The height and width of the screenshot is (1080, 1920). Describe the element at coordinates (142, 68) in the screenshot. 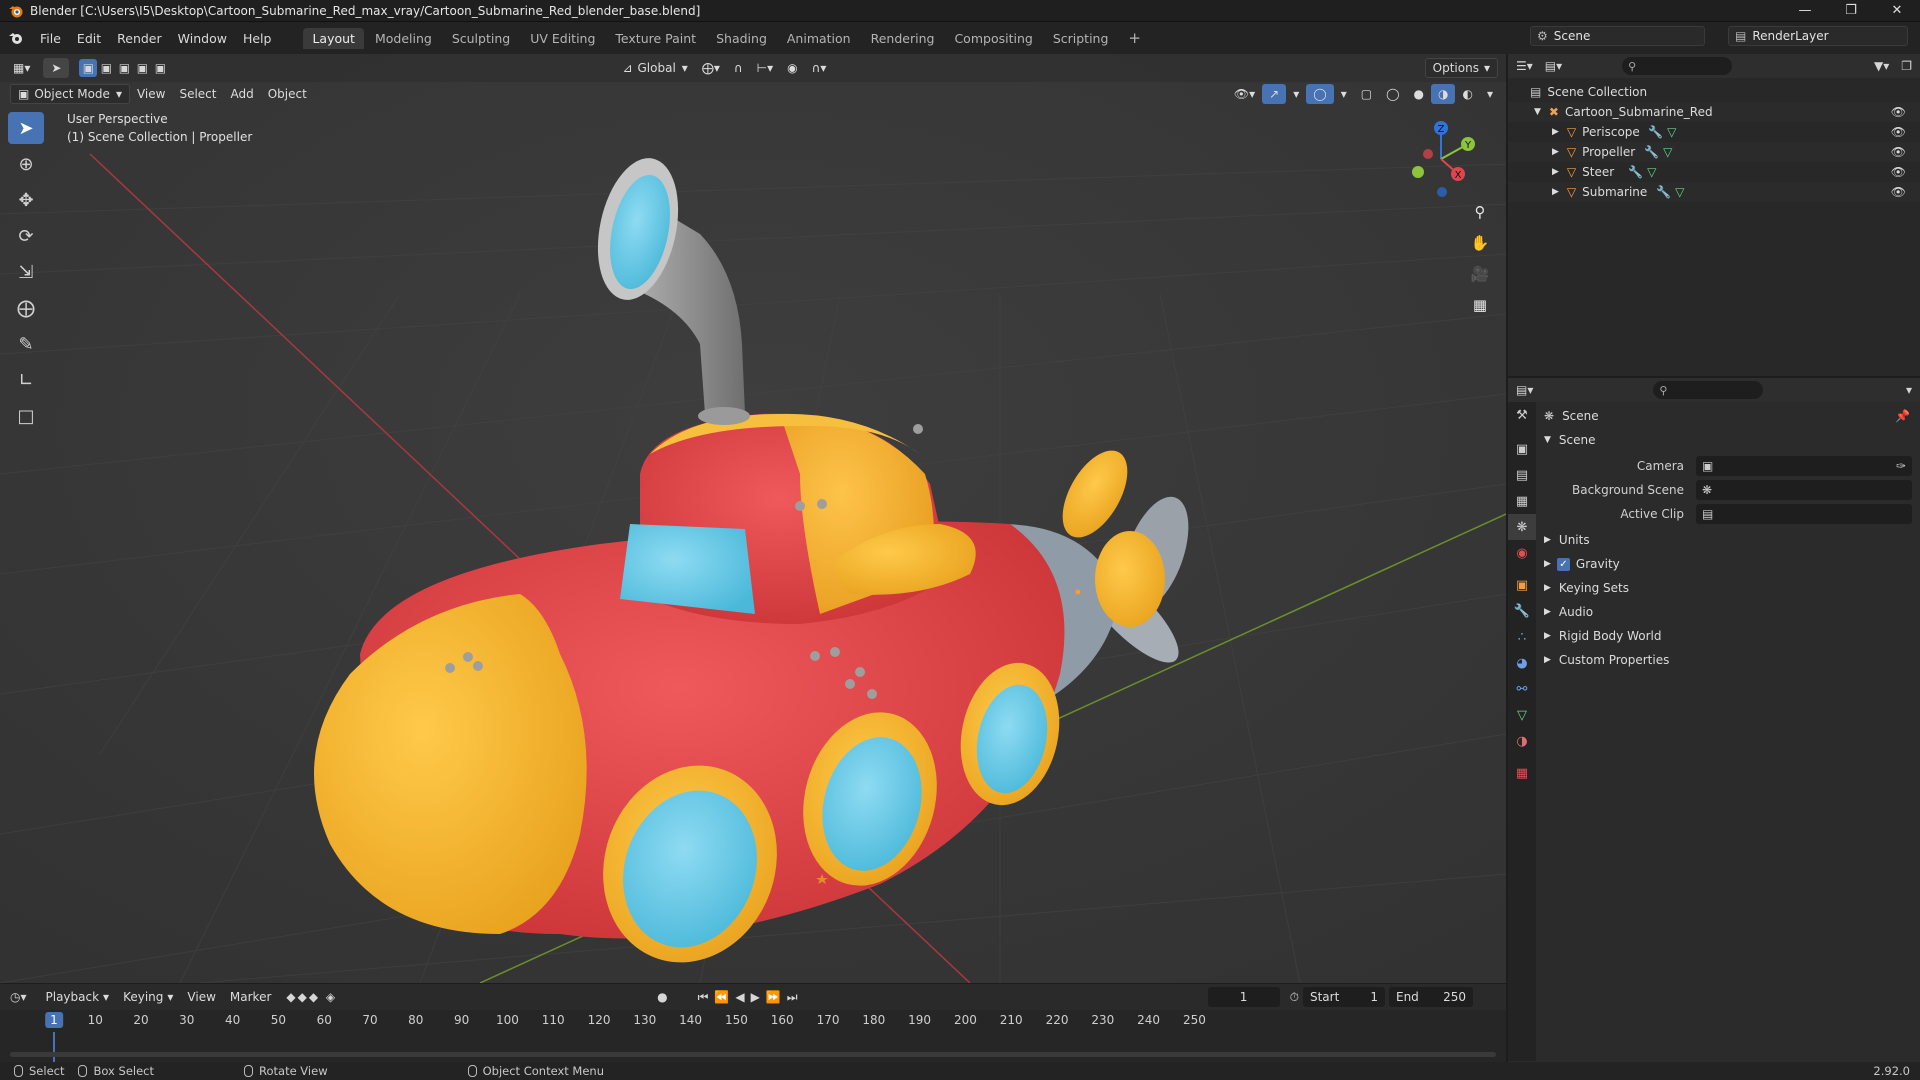

I see `box-mode-invert-icon: ▣` at that location.